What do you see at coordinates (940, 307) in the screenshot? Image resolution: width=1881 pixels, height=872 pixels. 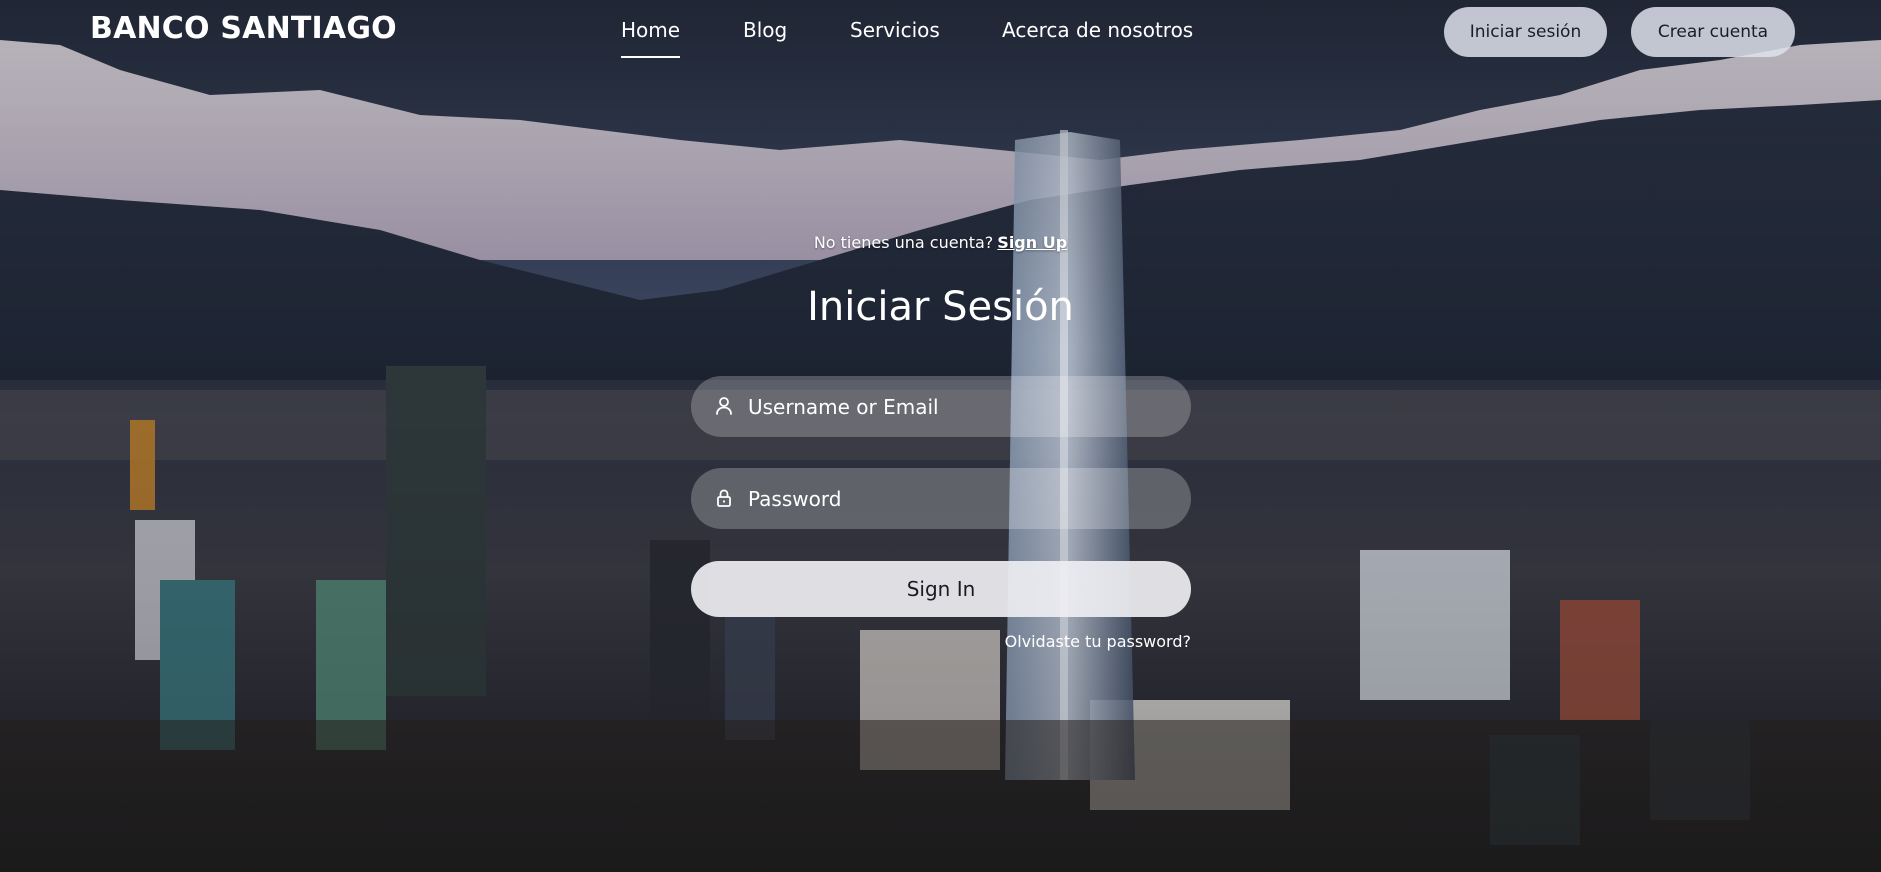 I see `login-title: Iniciar Sesión` at bounding box center [940, 307].